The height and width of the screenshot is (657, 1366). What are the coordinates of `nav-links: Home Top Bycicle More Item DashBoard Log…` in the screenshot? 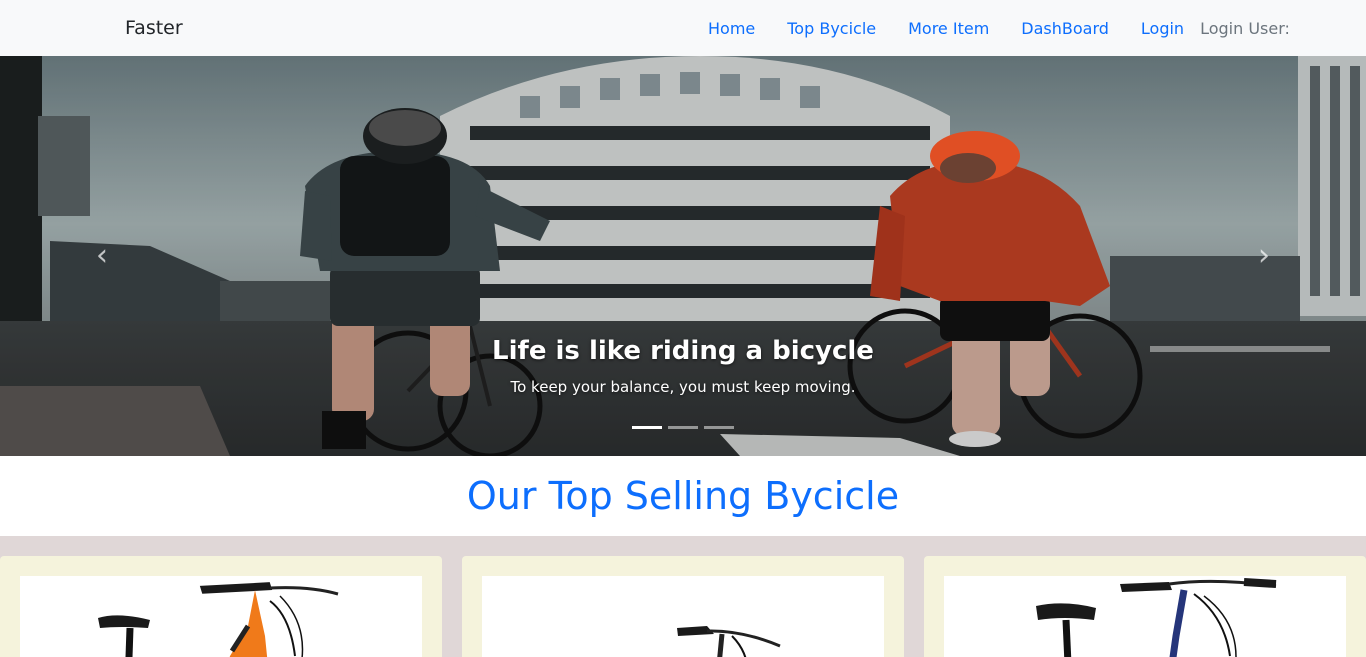 It's located at (991, 28).